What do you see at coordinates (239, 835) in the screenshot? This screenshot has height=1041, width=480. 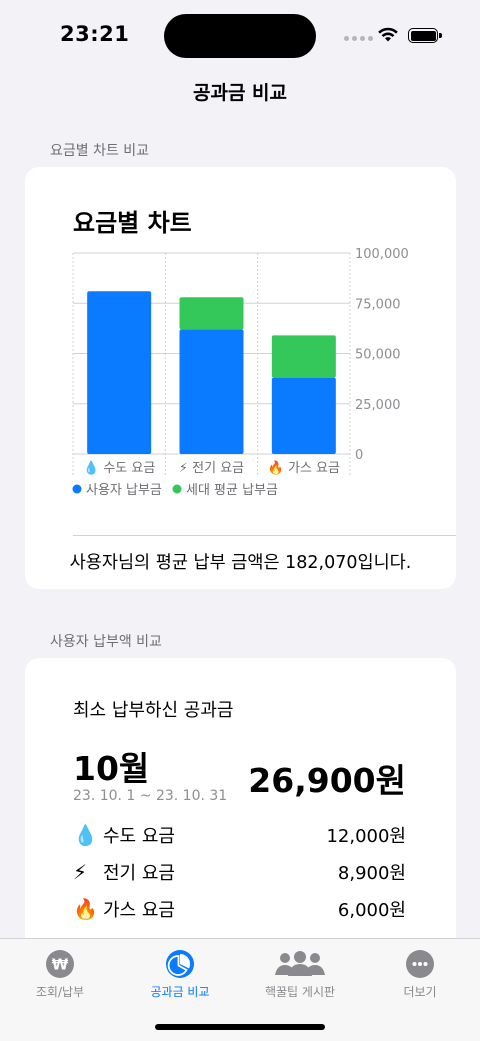 I see `bill-row-water: 💧 수도 요금 12,000원` at bounding box center [239, 835].